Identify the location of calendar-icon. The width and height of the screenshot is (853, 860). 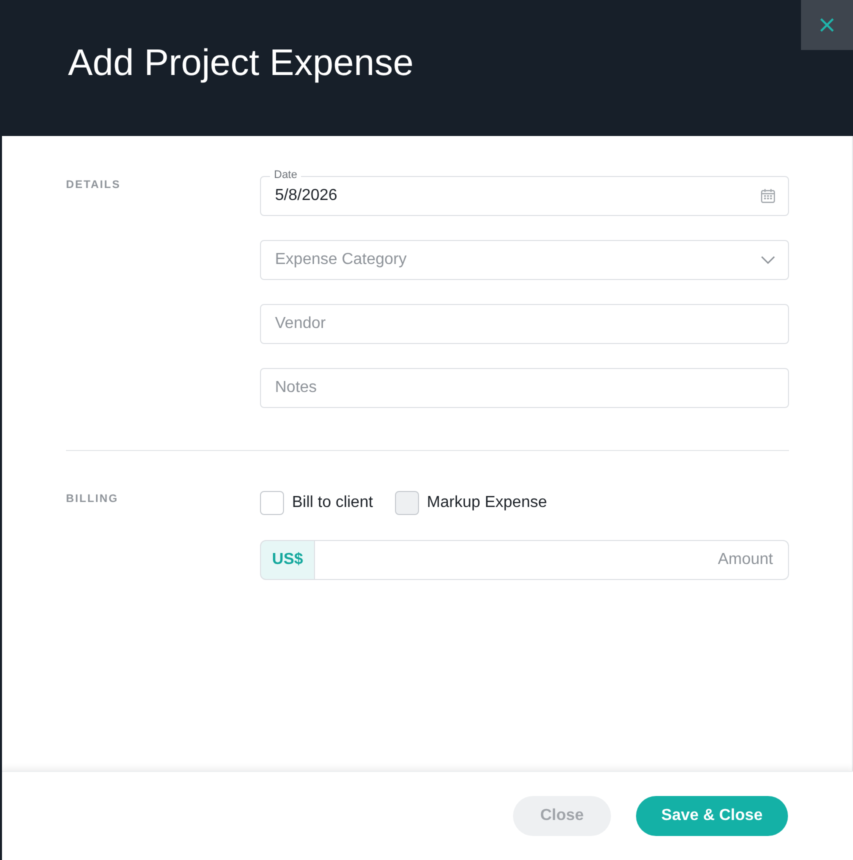
(768, 196).